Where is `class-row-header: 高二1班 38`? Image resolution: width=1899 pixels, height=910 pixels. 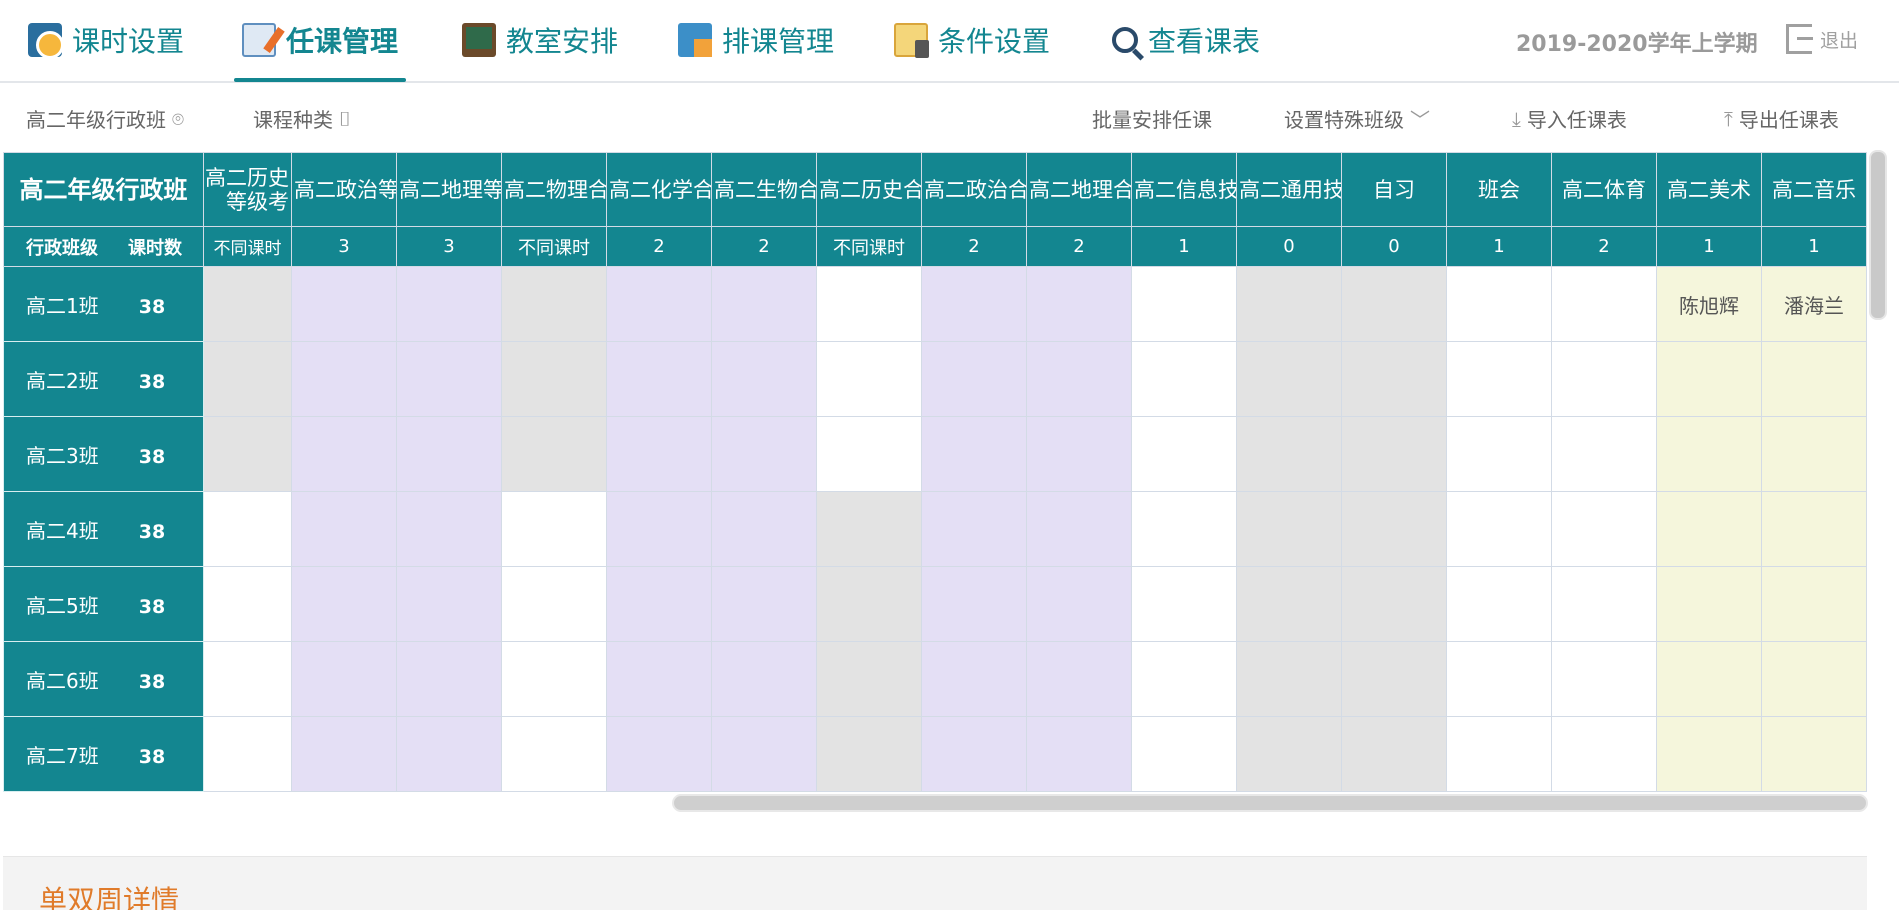 class-row-header: 高二1班 38 is located at coordinates (103, 304).